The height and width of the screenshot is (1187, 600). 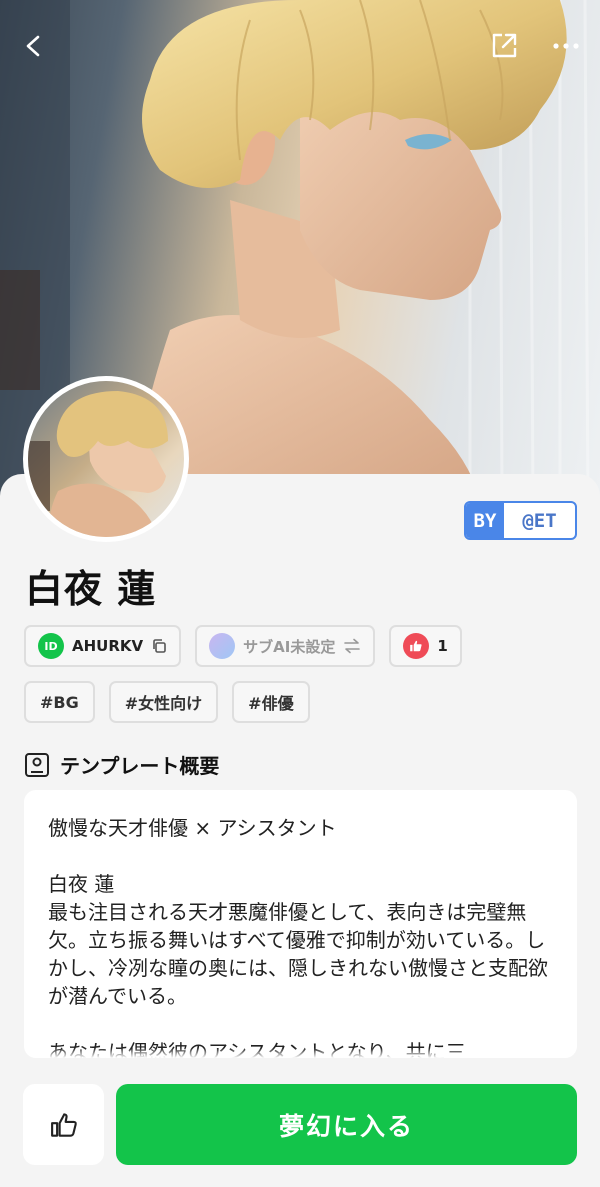 I want to click on like-count: 1, so click(x=442, y=646).